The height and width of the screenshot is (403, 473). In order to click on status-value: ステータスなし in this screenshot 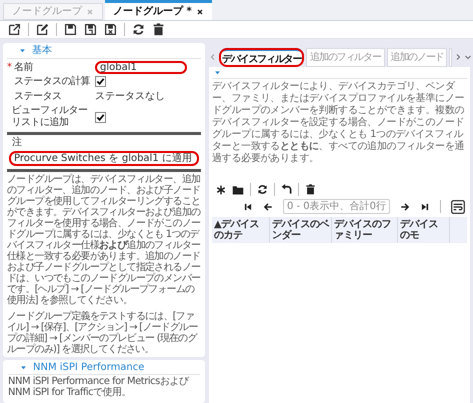, I will do `click(130, 97)`.